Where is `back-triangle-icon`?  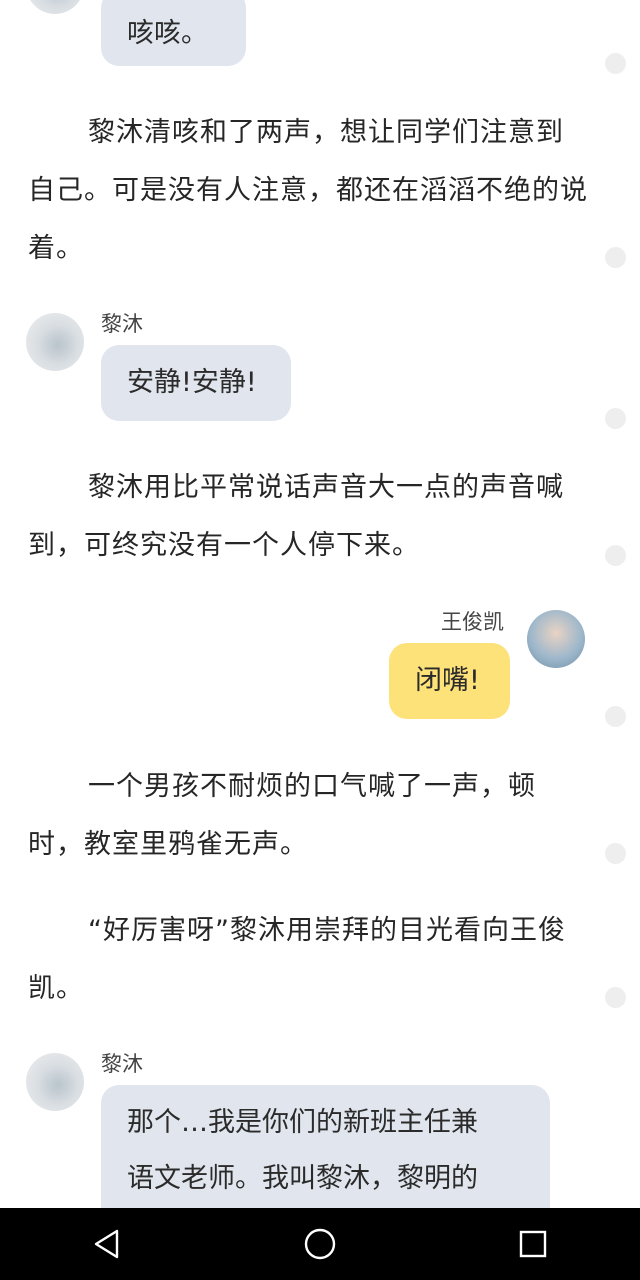
back-triangle-icon is located at coordinates (106, 1244).